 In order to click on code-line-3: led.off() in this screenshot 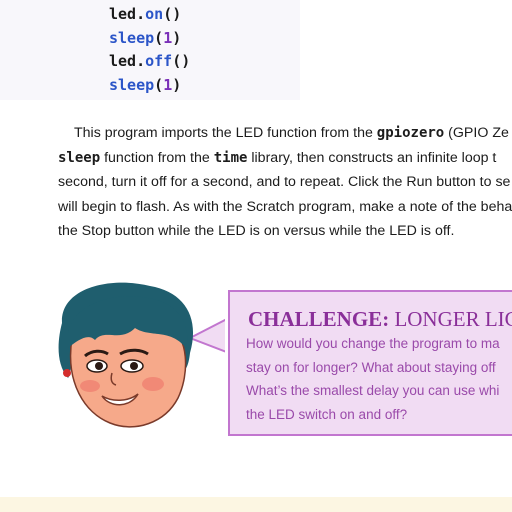, I will do `click(149, 61)`.